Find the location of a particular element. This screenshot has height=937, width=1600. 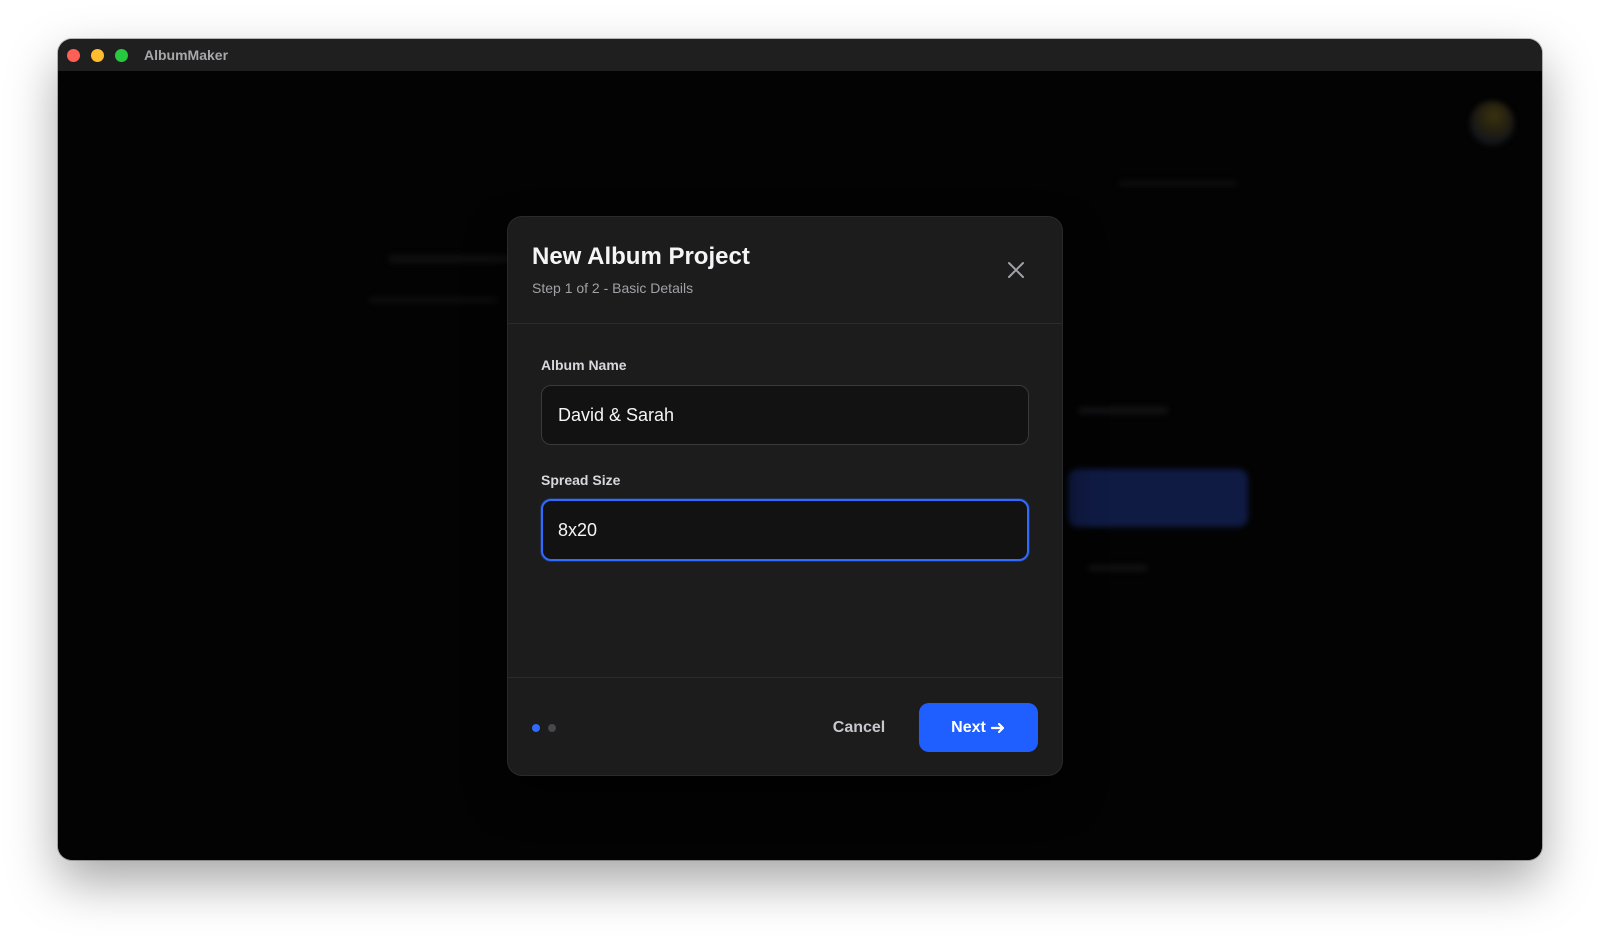

album-name-input is located at coordinates (785, 415).